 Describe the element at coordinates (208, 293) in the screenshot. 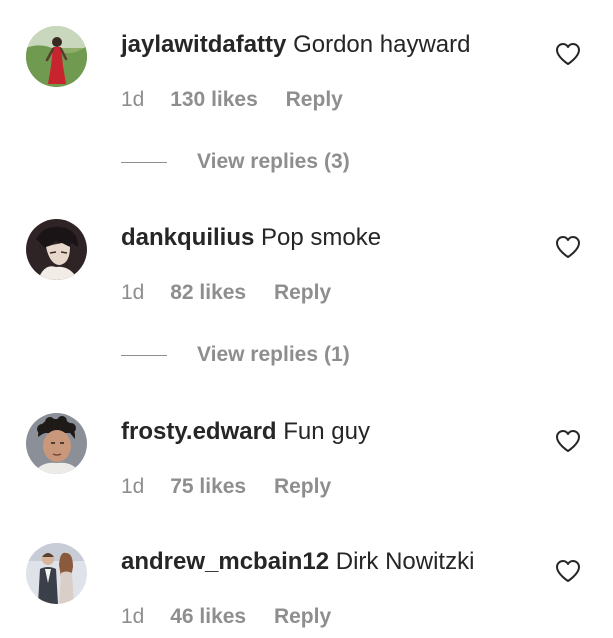

I see `comment-likes: 82 likes` at that location.